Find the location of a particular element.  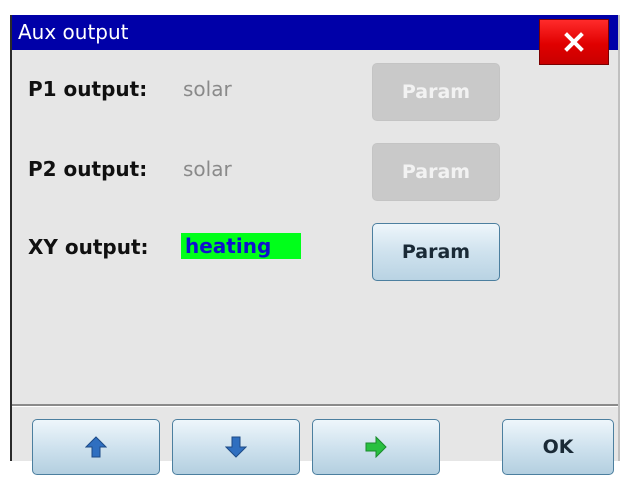

close-icon is located at coordinates (574, 42).